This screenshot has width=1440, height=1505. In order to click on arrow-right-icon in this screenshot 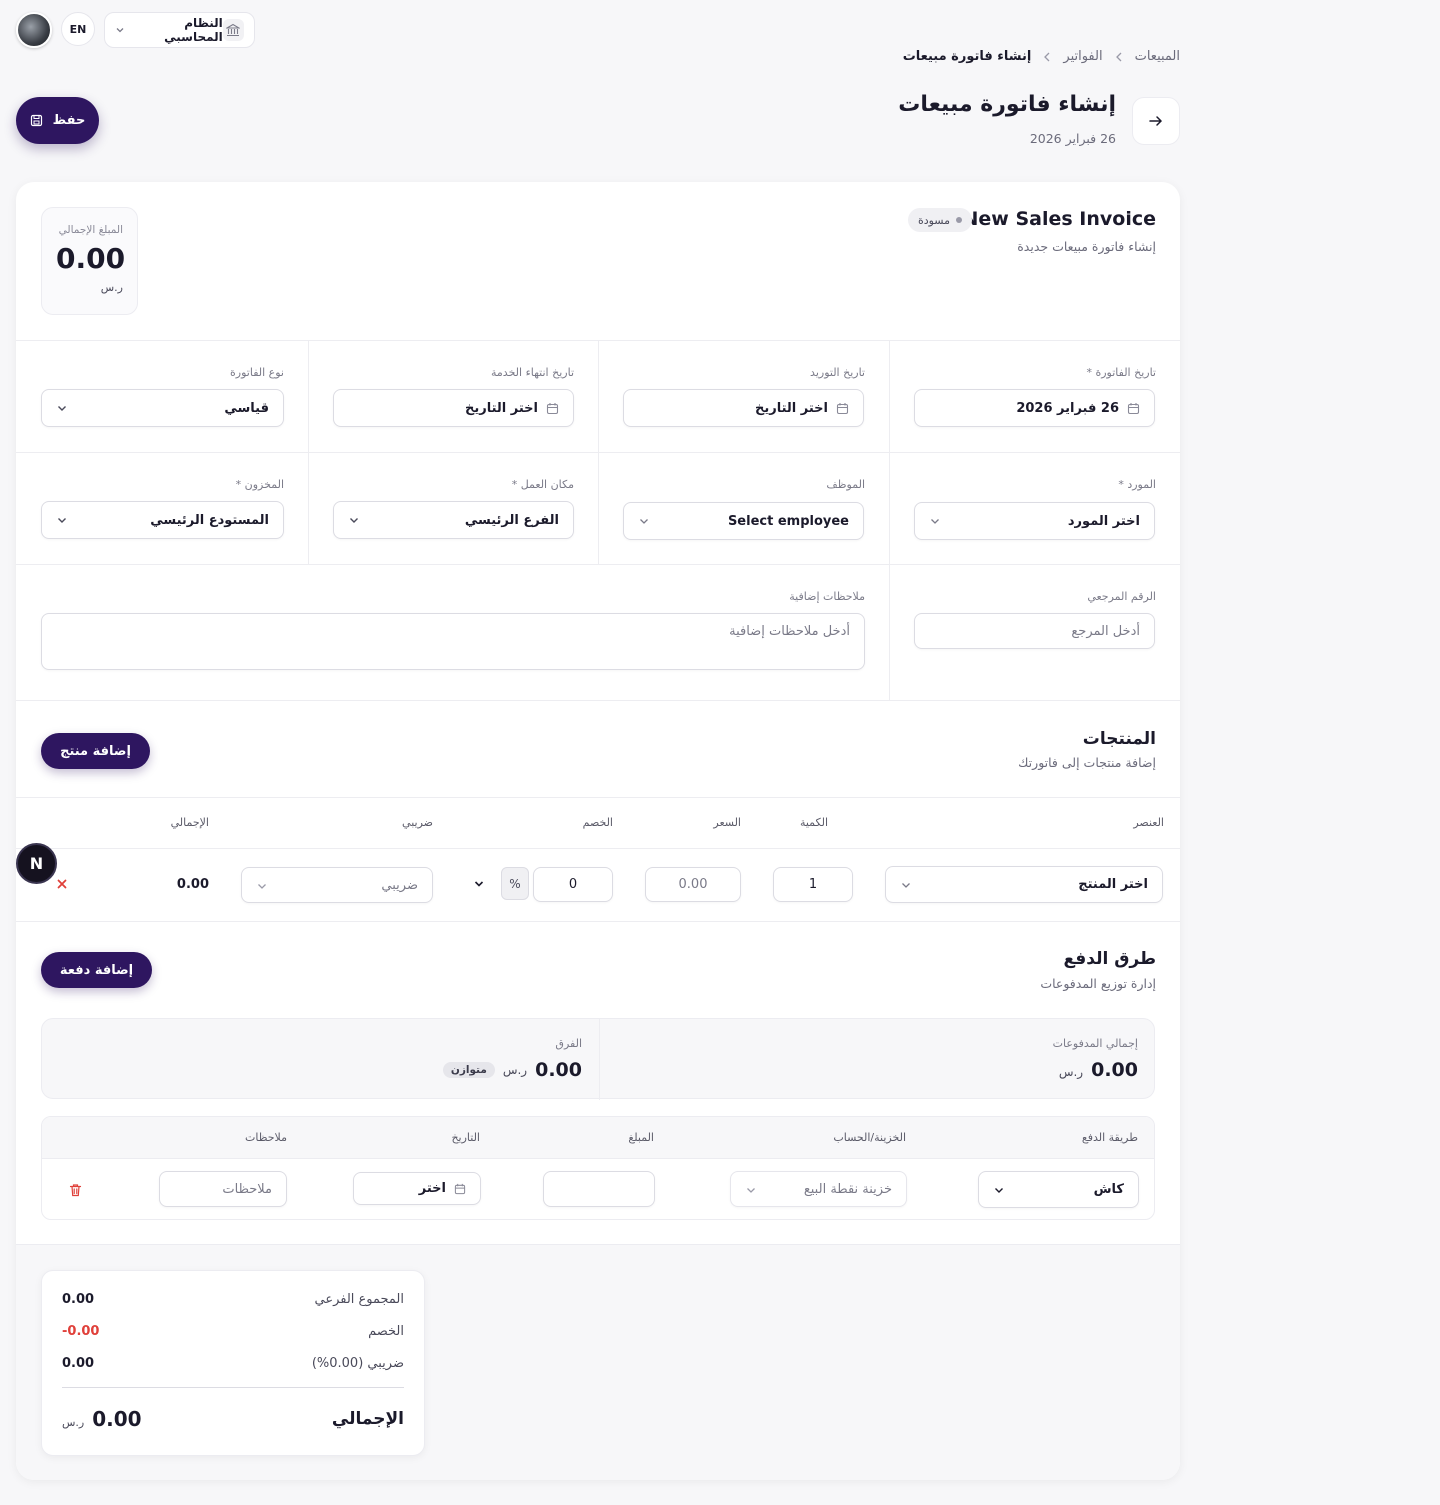, I will do `click(1156, 121)`.